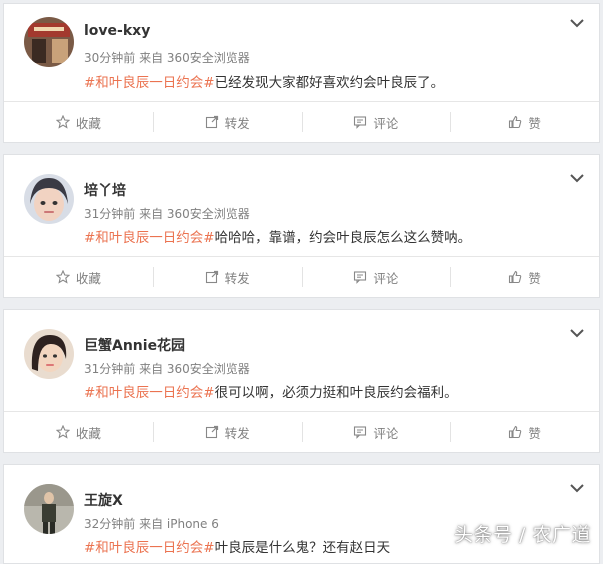  I want to click on user-name: 王旋X, so click(103, 500).